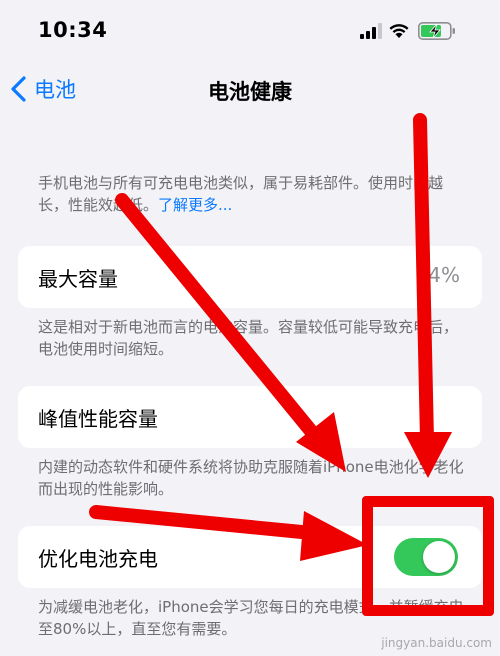 This screenshot has width=500, height=656. What do you see at coordinates (248, 338) in the screenshot?
I see `max-capacity-description: 这是相对于新电池而言的电池容量。容量较低可能导致充电后，电池使用时间缩短。` at bounding box center [248, 338].